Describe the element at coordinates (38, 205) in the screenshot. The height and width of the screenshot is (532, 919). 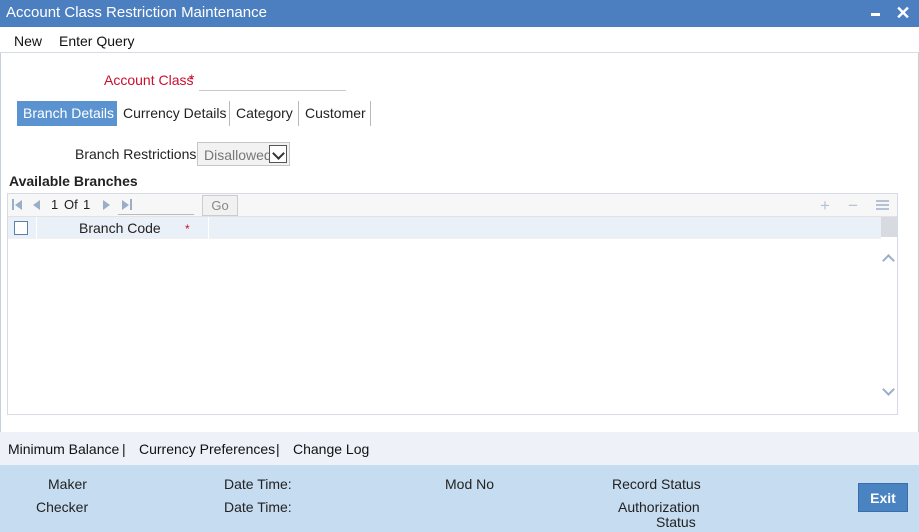
I see `previous-page-icon` at that location.